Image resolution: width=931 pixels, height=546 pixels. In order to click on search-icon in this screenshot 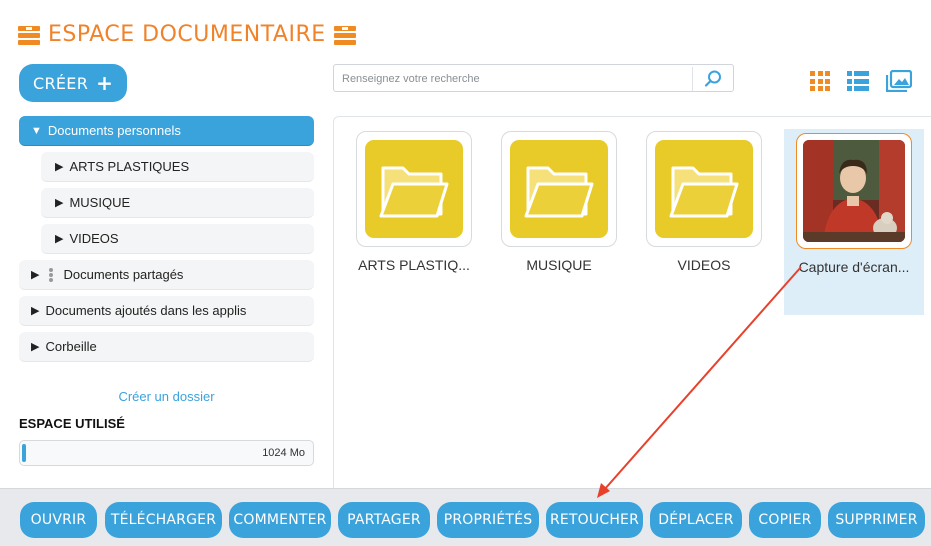, I will do `click(713, 79)`.